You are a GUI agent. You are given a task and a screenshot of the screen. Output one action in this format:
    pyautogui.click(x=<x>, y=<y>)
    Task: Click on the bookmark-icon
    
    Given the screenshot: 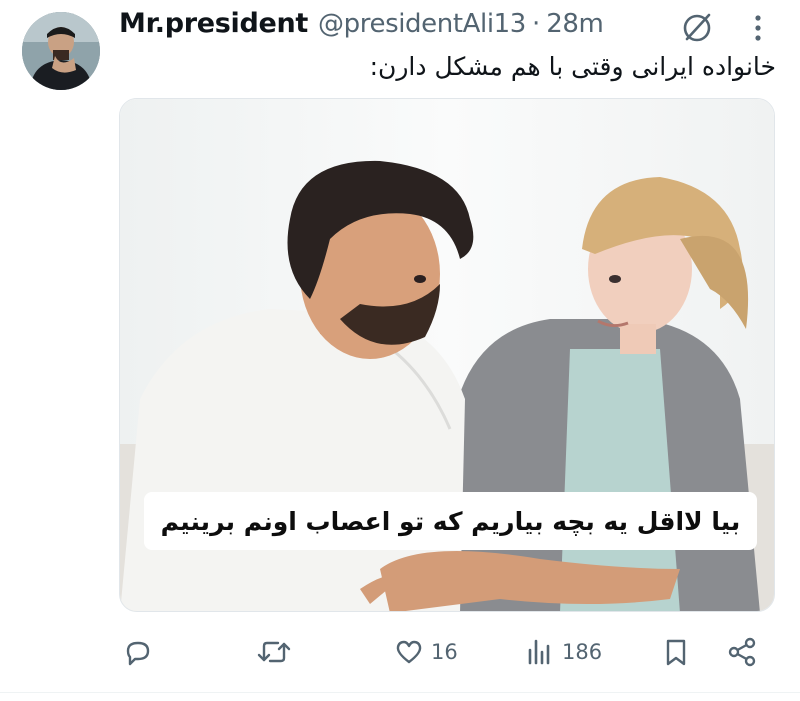 What is the action you would take?
    pyautogui.click(x=676, y=652)
    